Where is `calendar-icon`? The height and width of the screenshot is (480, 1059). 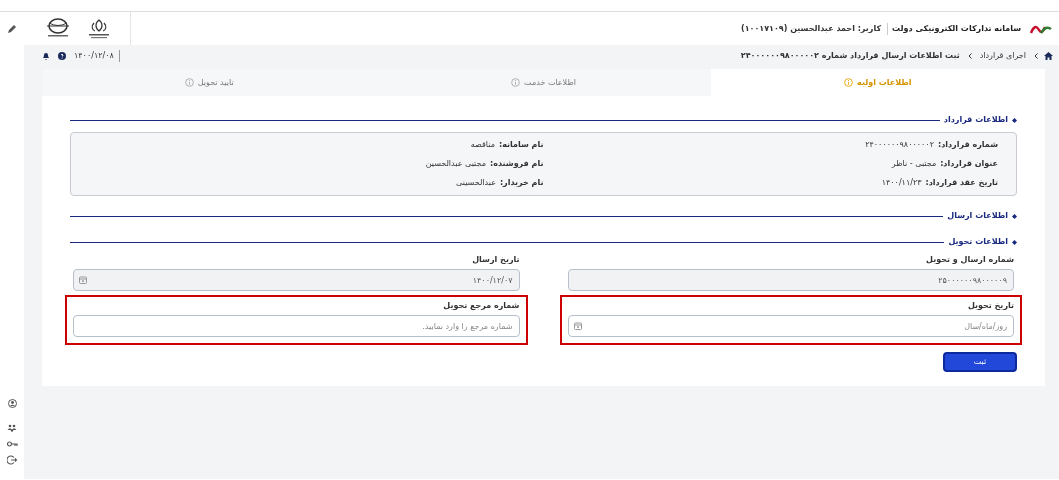
calendar-icon is located at coordinates (577, 326).